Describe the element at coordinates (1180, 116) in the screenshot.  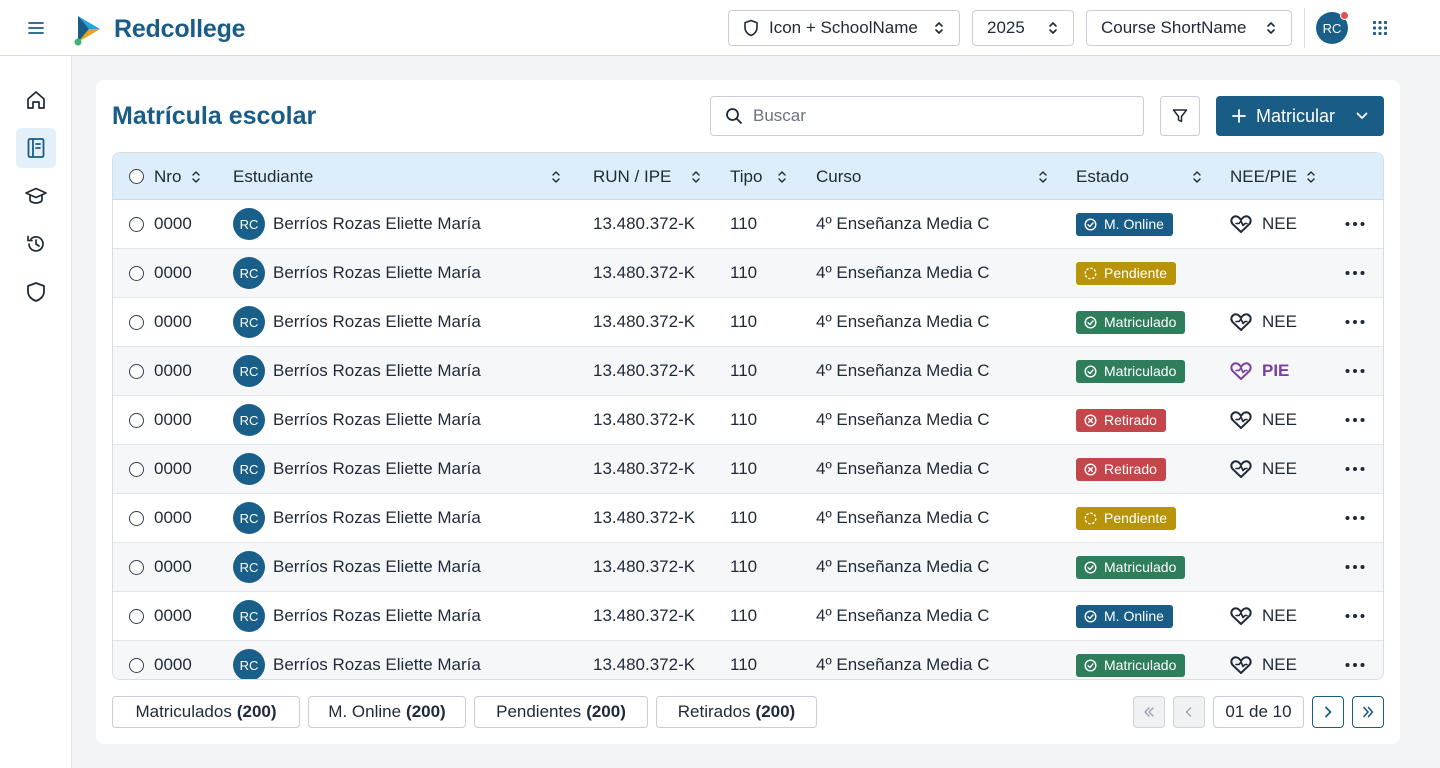
I see `filter-button` at that location.